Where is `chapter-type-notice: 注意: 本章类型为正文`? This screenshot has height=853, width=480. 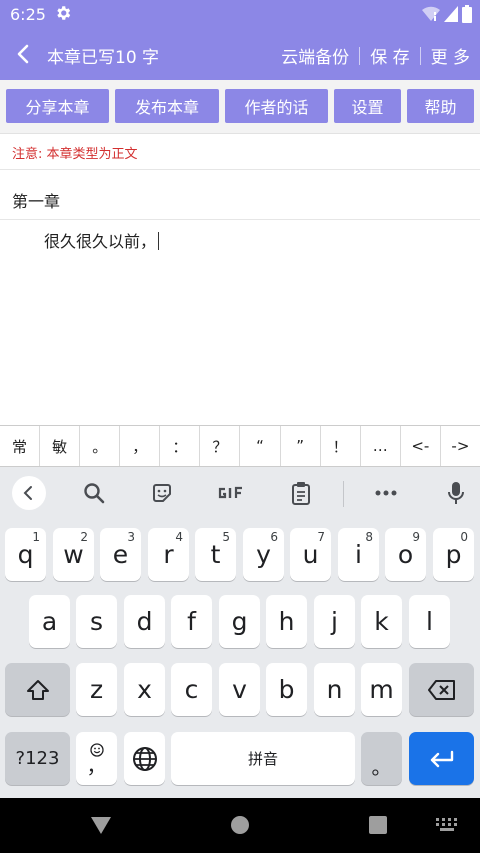
chapter-type-notice: 注意: 本章类型为正文 is located at coordinates (75, 154).